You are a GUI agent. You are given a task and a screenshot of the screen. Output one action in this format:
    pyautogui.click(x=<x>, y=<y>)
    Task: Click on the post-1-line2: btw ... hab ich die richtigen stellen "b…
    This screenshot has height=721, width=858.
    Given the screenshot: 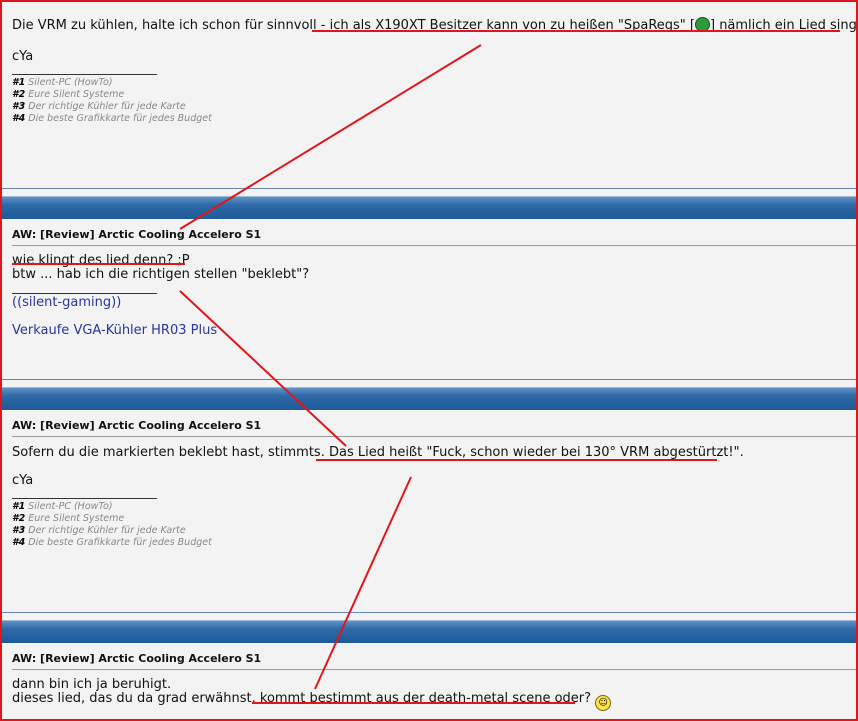 What is the action you would take?
    pyautogui.click(x=161, y=274)
    